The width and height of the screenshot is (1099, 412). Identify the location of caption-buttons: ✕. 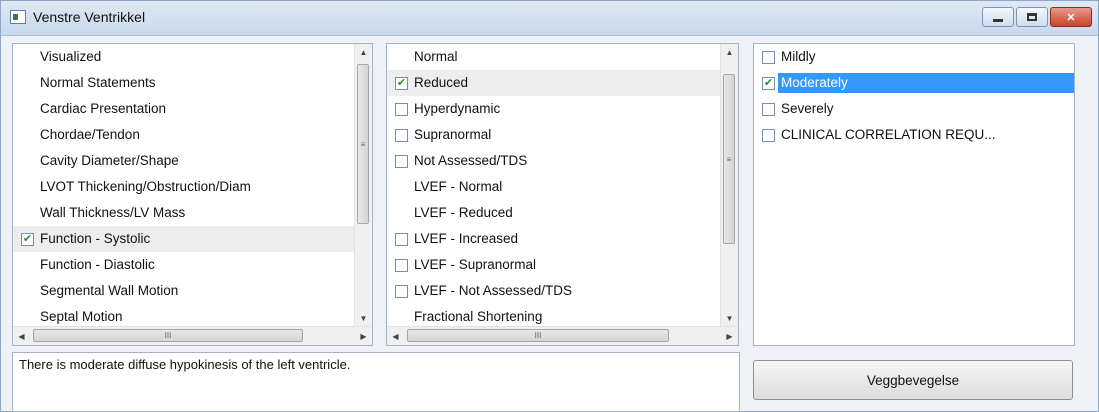
(1037, 17).